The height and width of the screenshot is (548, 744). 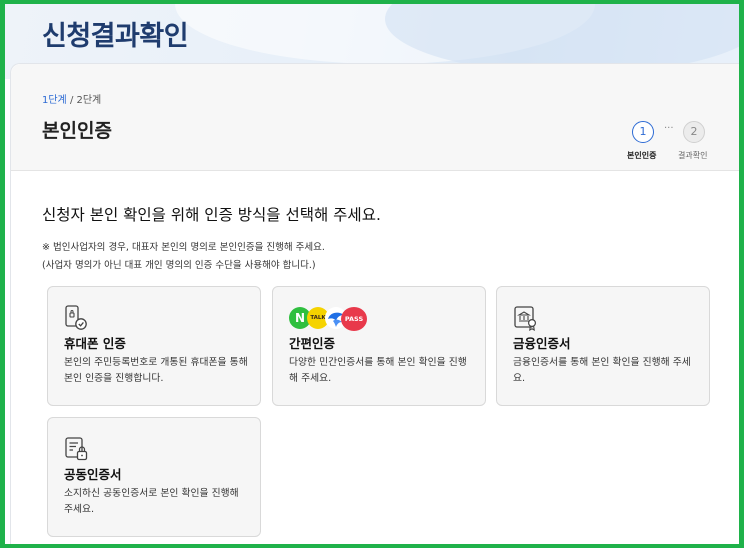 I want to click on page-title: 신청결과확인, so click(x=115, y=36).